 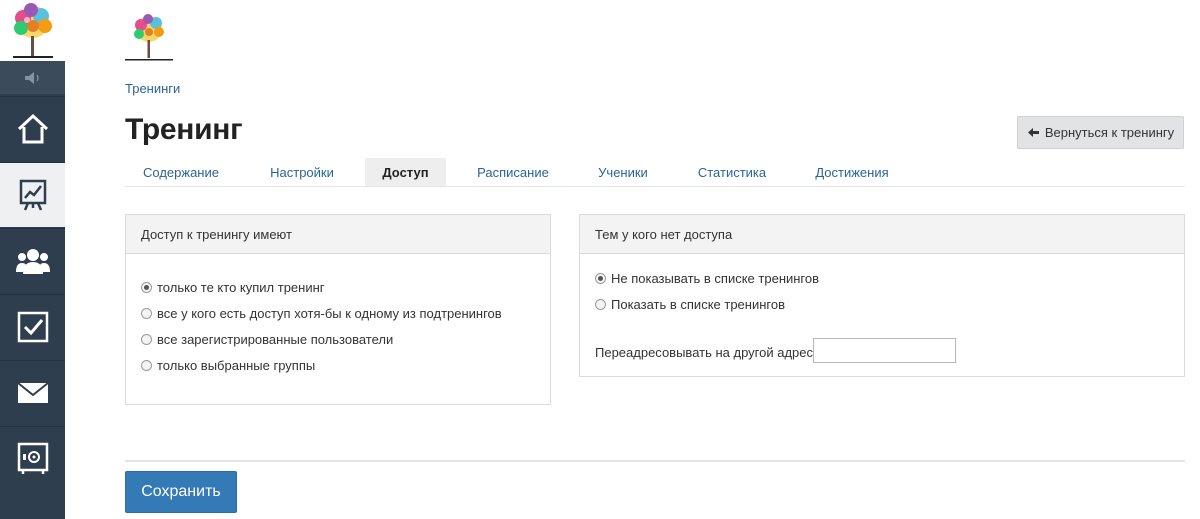 I want to click on sound-toggle, so click(x=32, y=77).